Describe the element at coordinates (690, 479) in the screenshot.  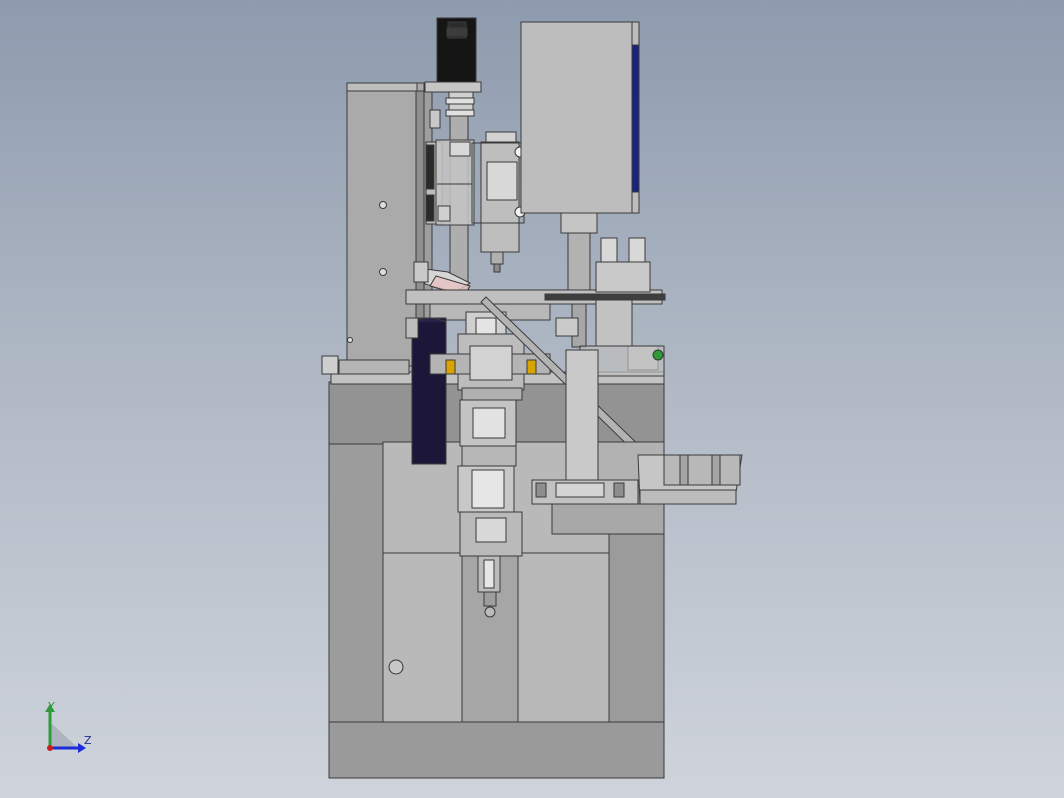
I see `feeder-tray` at that location.